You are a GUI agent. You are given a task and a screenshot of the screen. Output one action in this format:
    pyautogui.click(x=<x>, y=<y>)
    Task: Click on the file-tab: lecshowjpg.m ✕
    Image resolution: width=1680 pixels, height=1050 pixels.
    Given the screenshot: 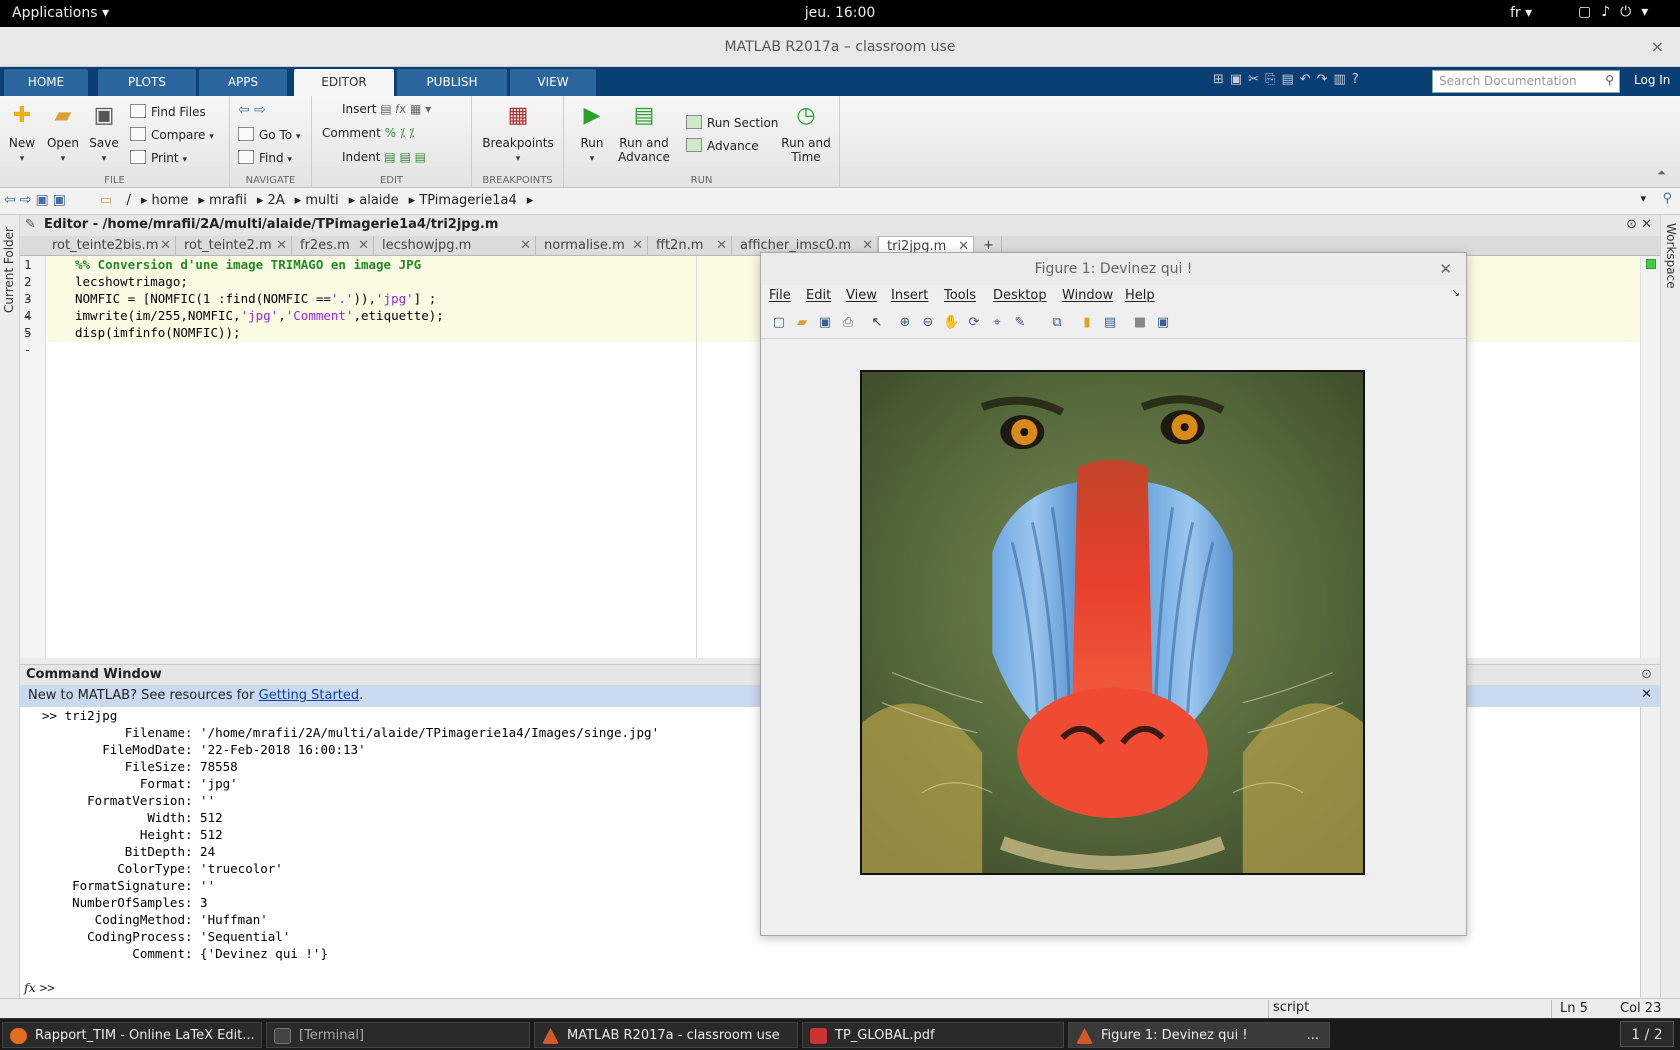 What is the action you would take?
    pyautogui.click(x=455, y=246)
    